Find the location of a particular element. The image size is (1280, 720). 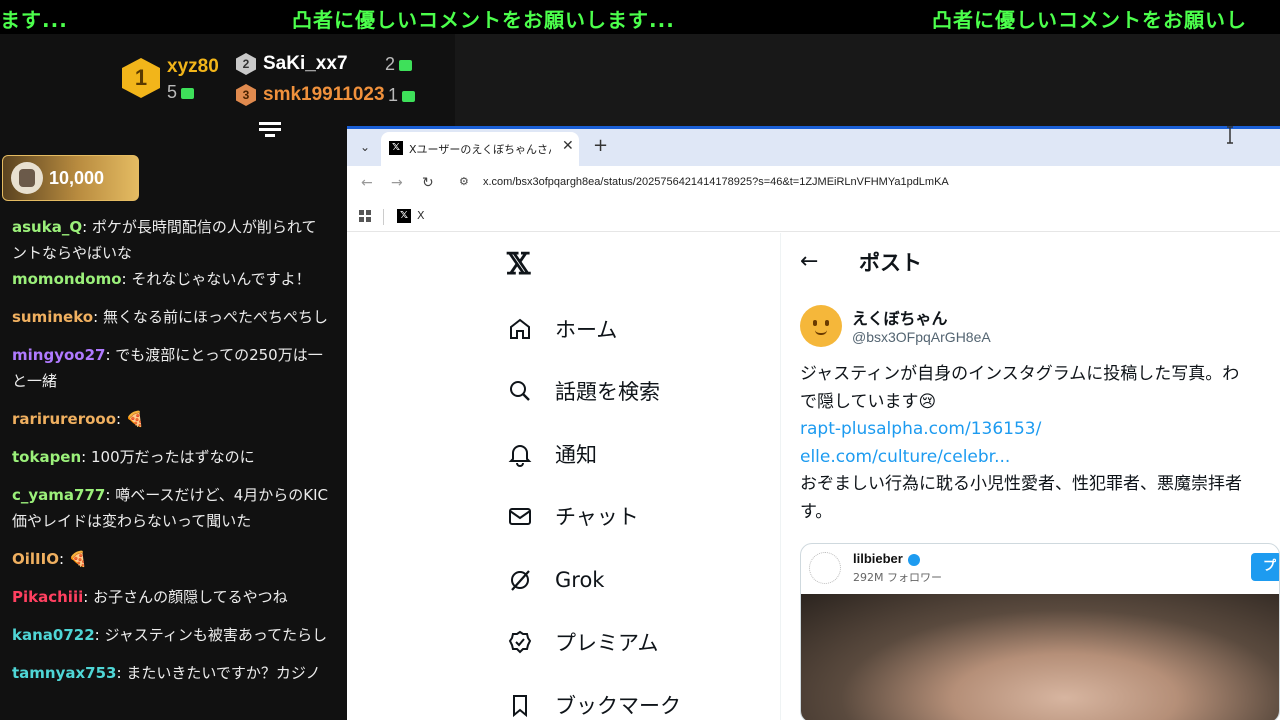

chat-message: kana0722: ジャスティンも被害あってたらし is located at coordinates (170, 635).